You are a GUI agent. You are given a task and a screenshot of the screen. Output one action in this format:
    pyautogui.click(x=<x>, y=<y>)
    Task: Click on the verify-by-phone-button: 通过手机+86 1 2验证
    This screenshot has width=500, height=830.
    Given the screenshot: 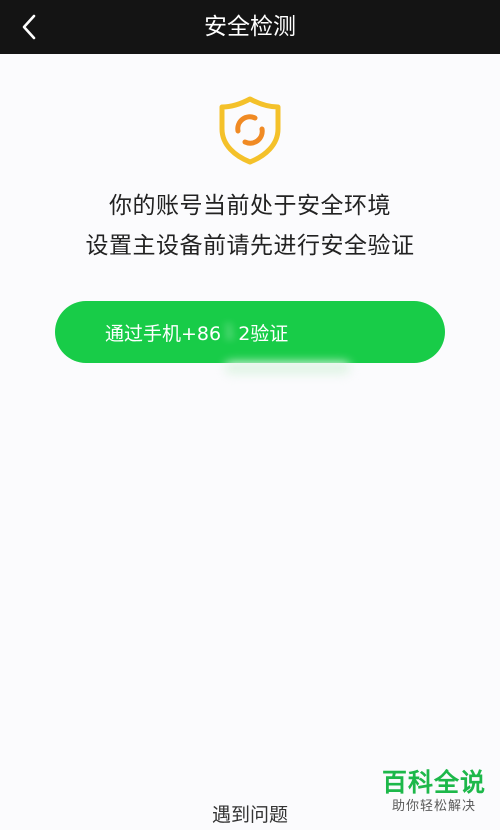 What is the action you would take?
    pyautogui.click(x=250, y=332)
    